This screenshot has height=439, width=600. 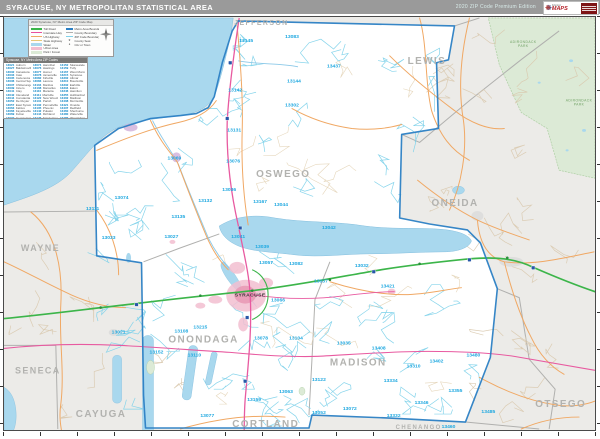 What do you see at coordinates (299, 434) in the screenshot?
I see `ruler-ticks-bottom` at bounding box center [299, 434].